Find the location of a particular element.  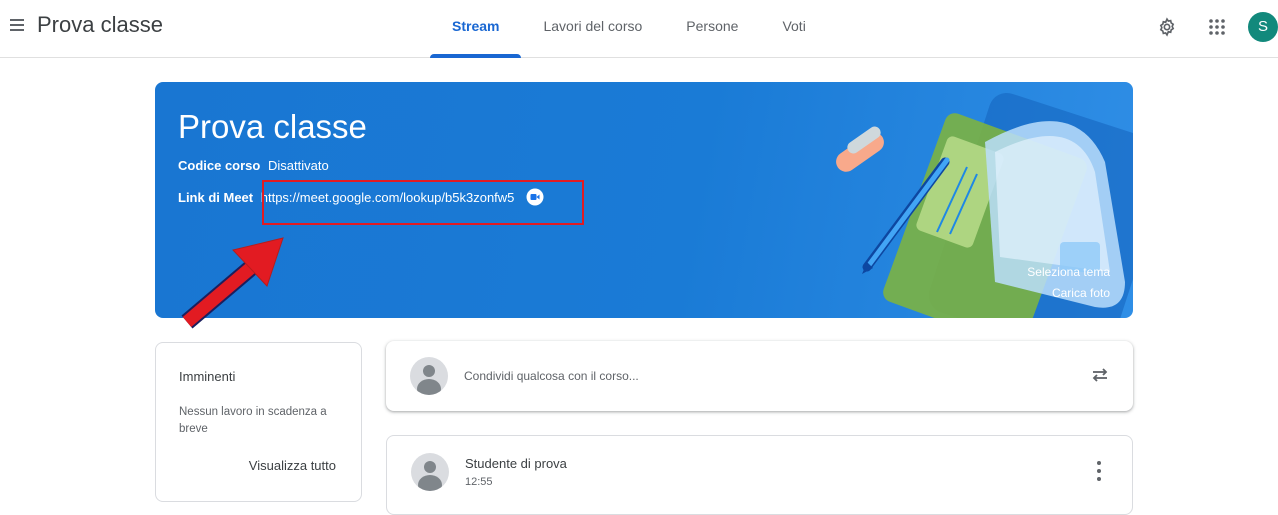

annotation-arrow-icon is located at coordinates (232, 283).